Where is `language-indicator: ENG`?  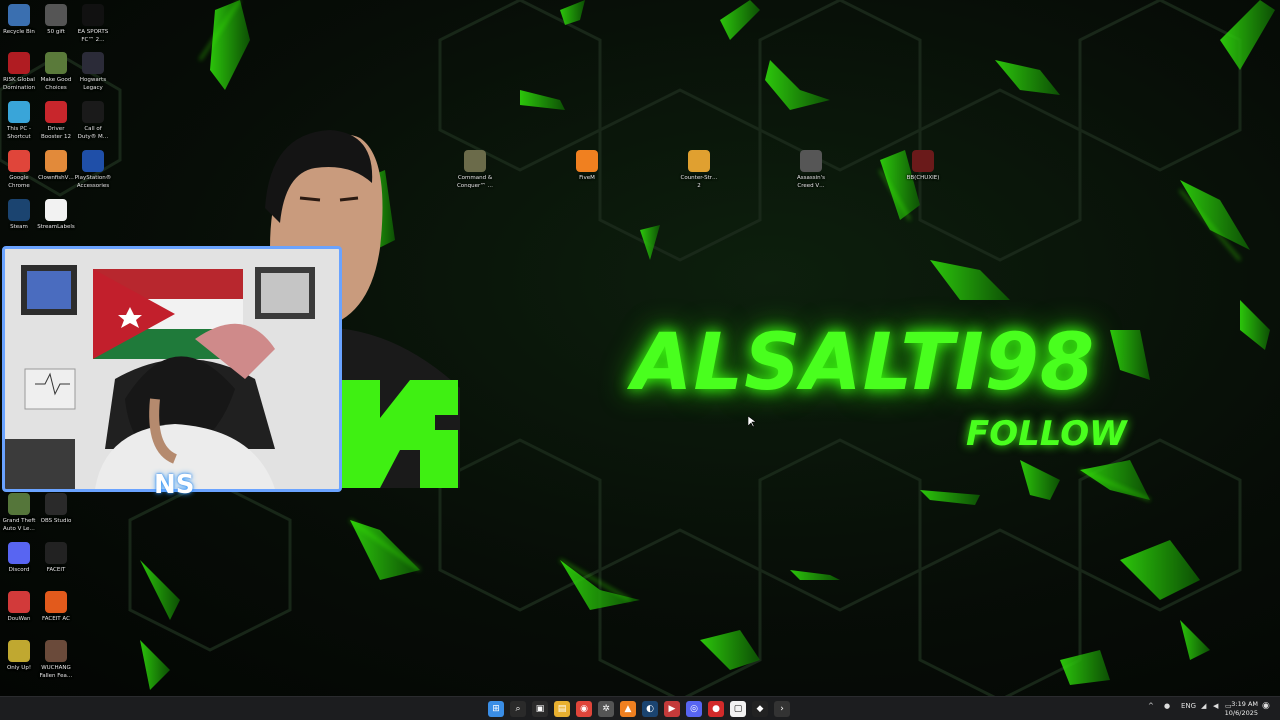
language-indicator: ENG is located at coordinates (1188, 706).